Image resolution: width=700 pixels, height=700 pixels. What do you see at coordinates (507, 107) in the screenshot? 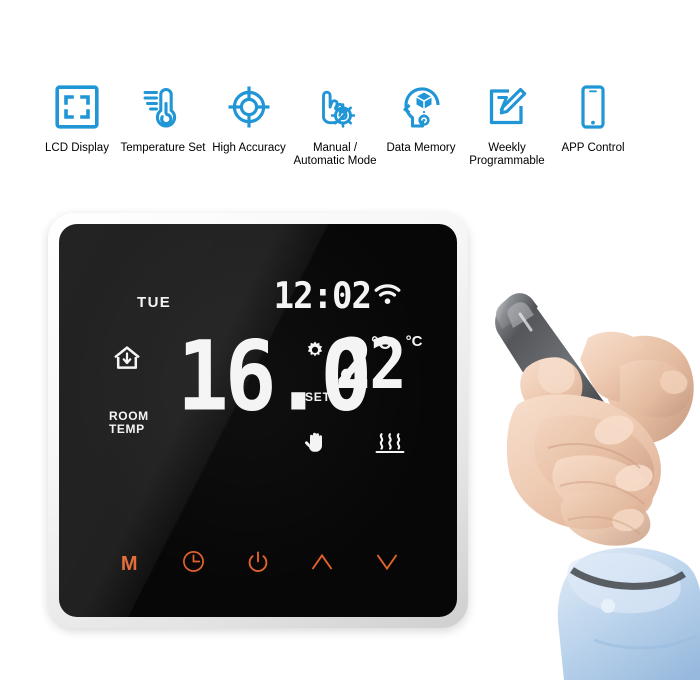
I see `notepad-pencil-icon` at bounding box center [507, 107].